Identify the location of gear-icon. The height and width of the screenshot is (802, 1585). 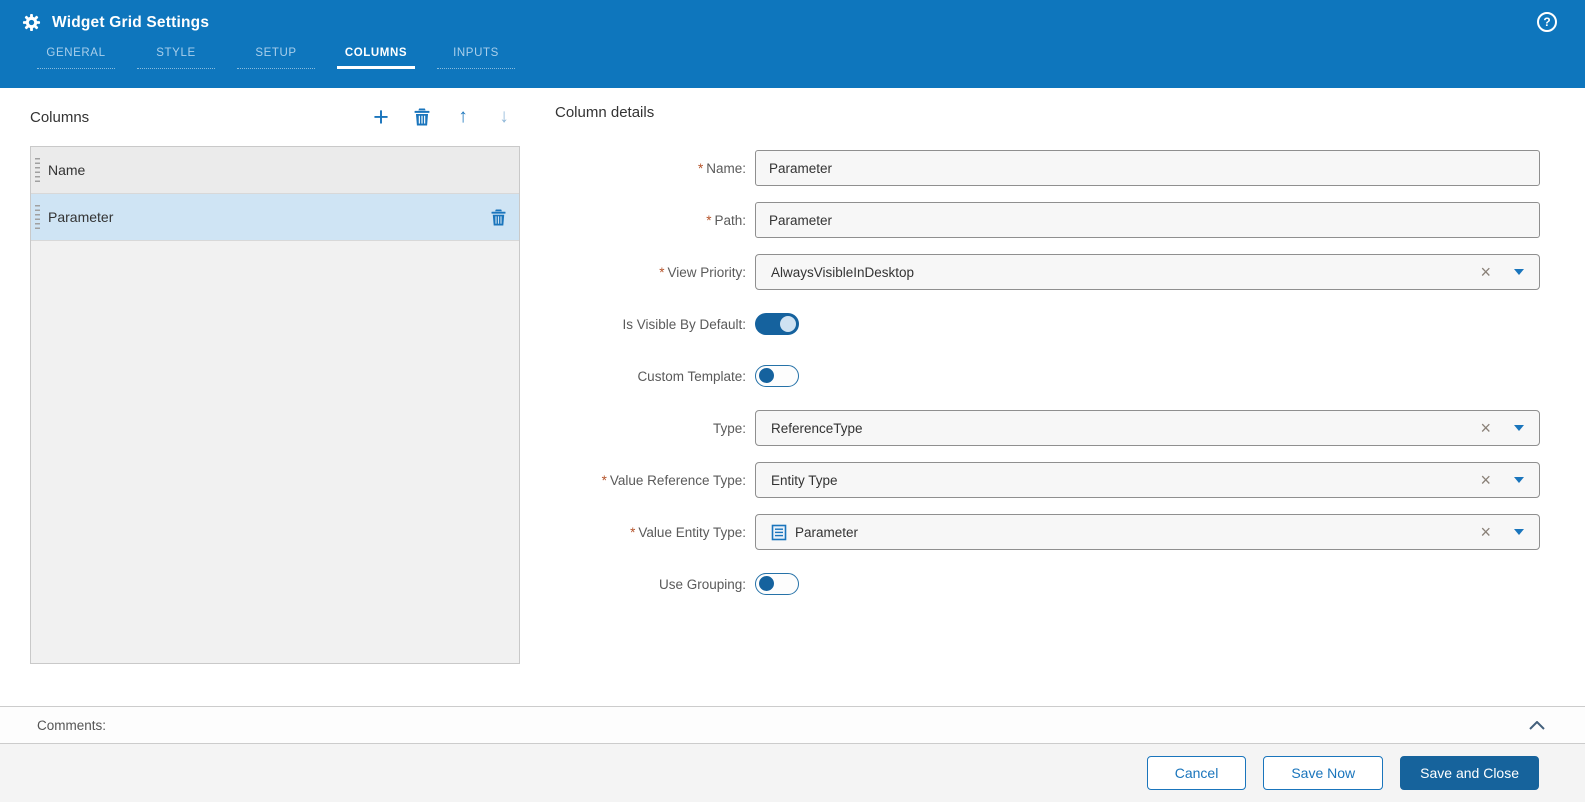
(31, 22).